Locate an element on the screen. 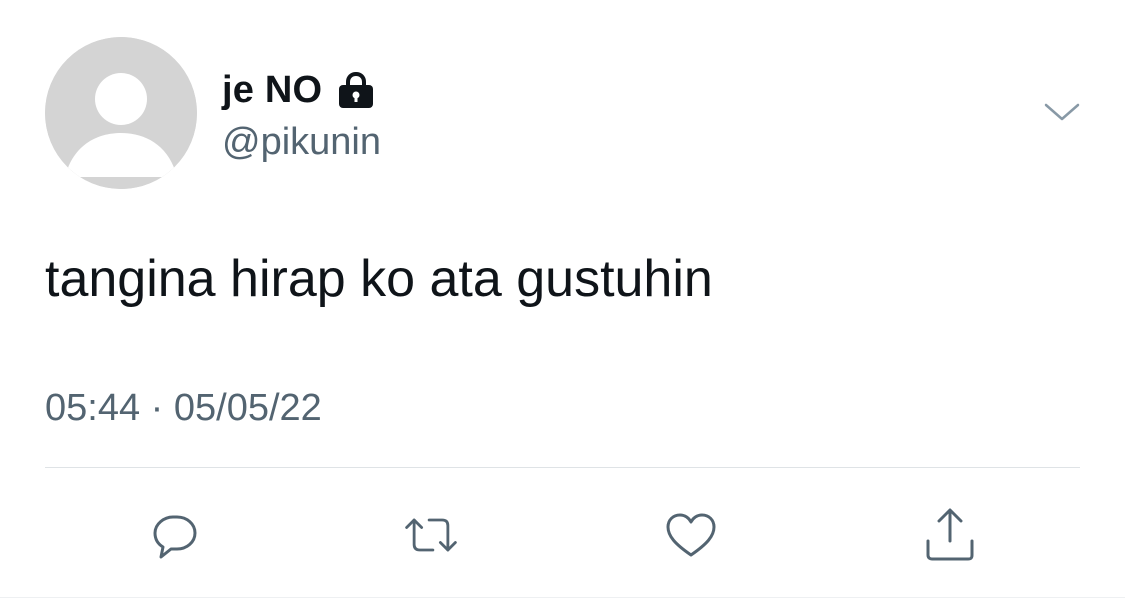  display-name-text: je NO is located at coordinates (272, 90).